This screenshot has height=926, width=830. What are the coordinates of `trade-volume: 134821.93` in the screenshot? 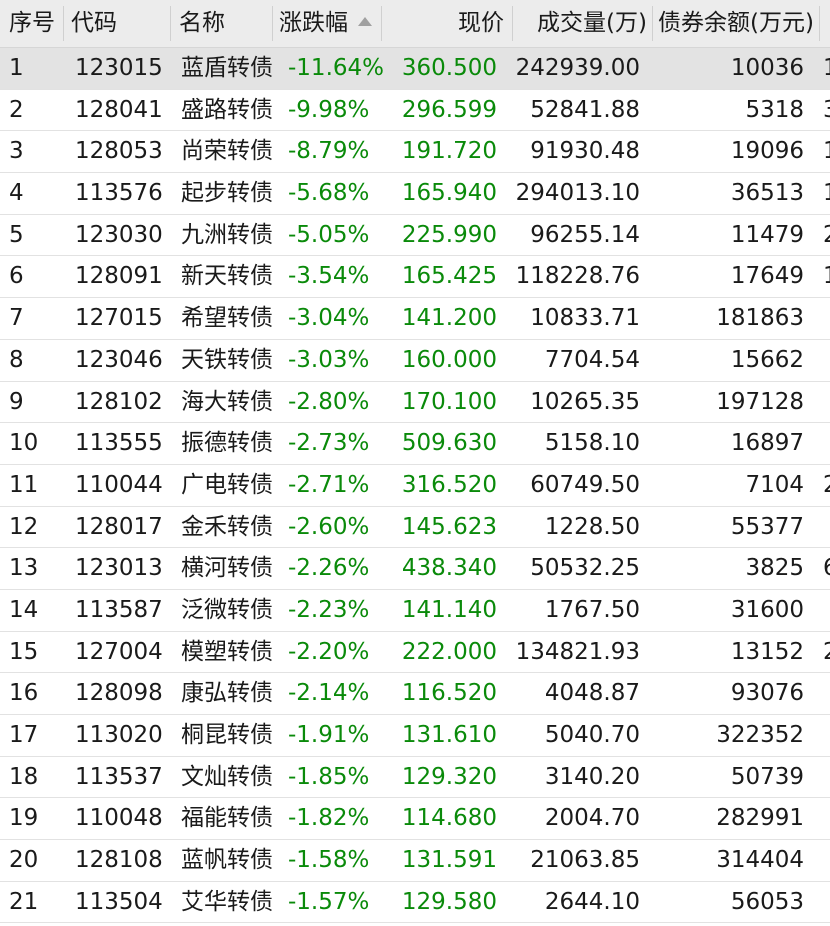 It's located at (577, 651).